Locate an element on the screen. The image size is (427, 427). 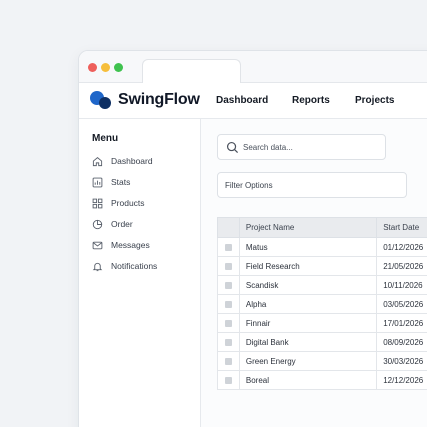
column-header-project-name: Project Name is located at coordinates (308, 227).